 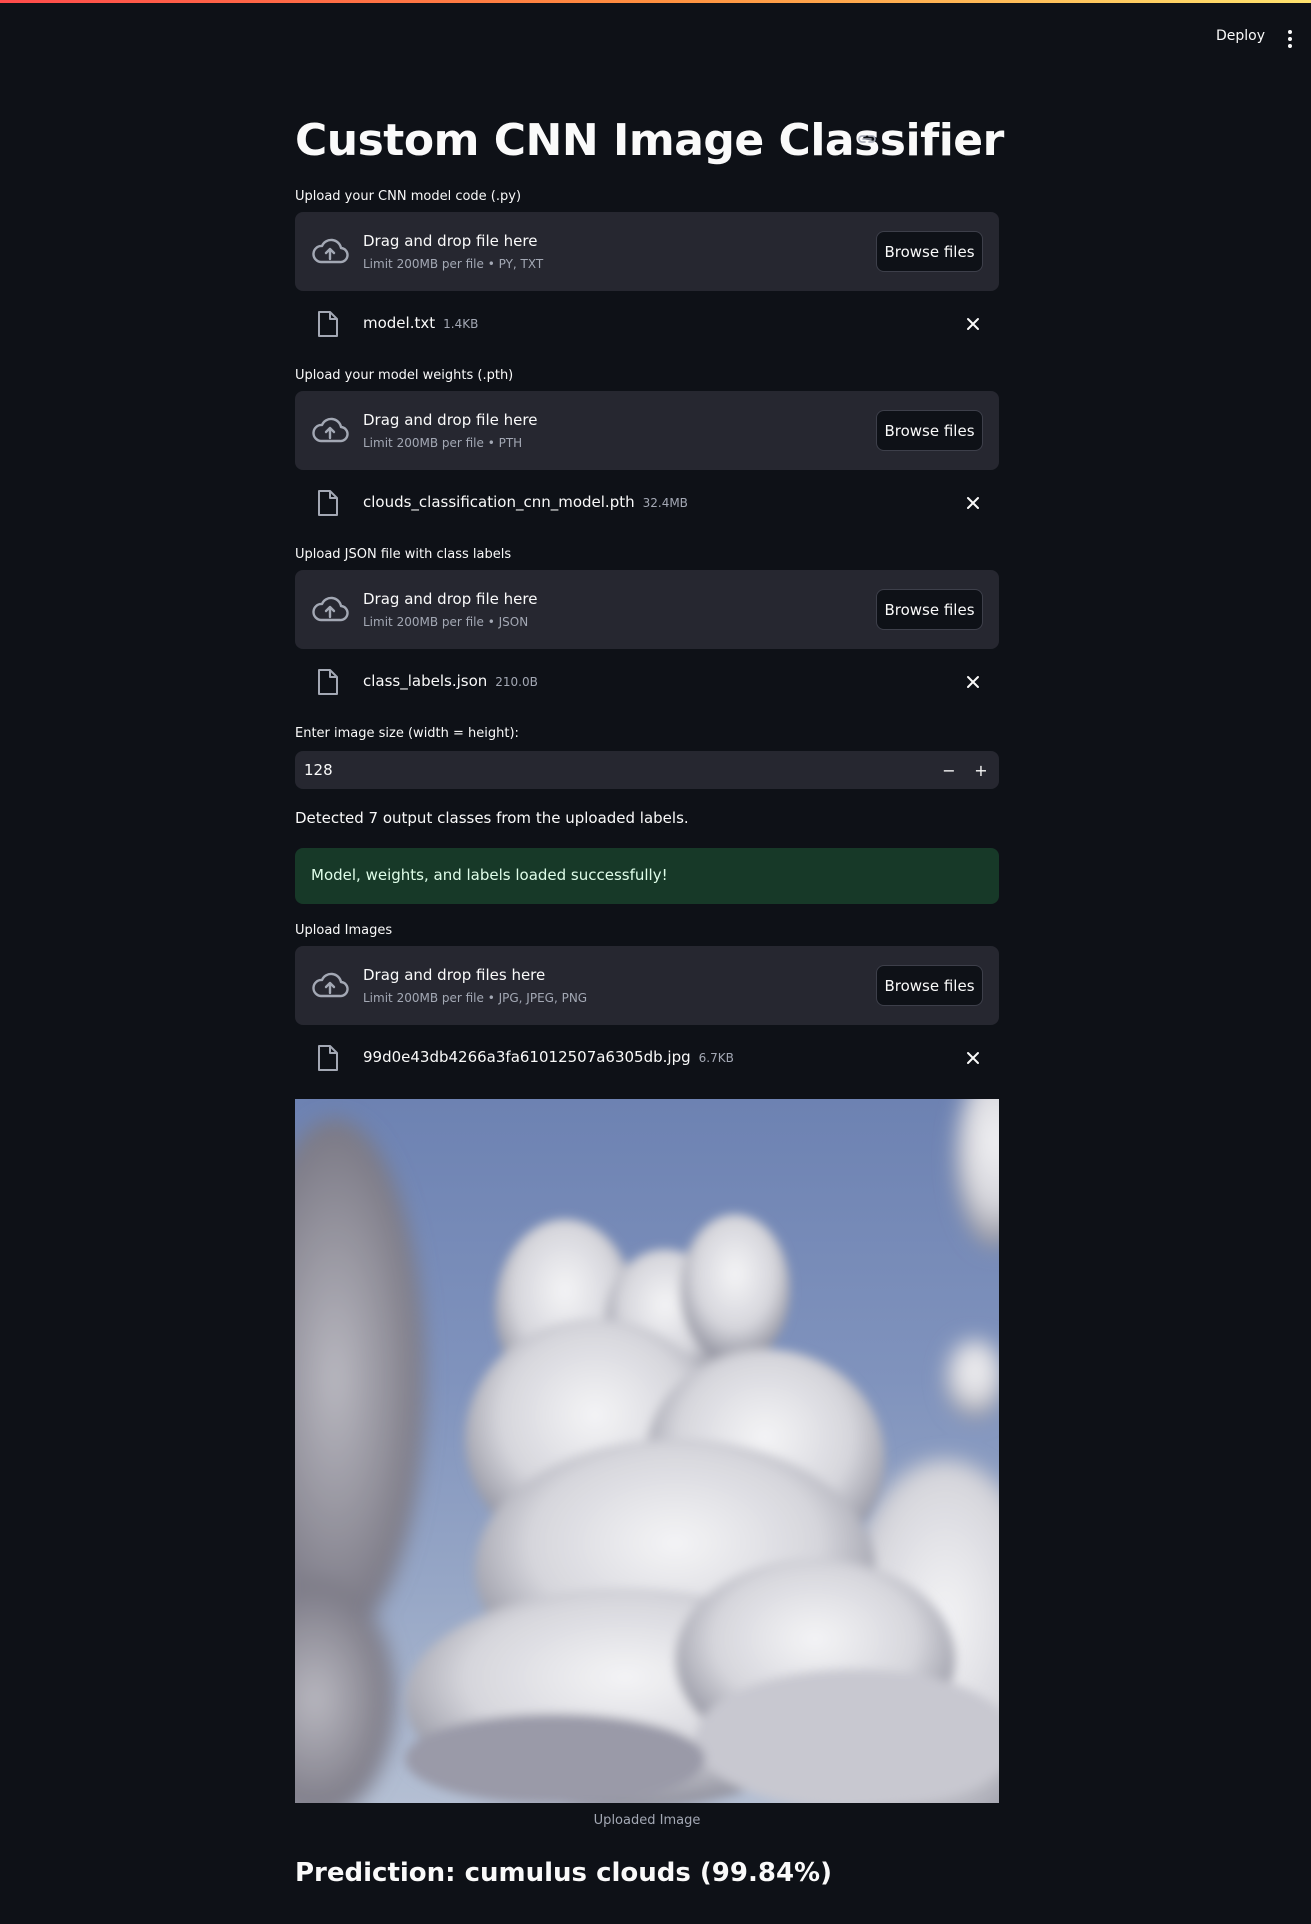 I want to click on page-title: Custom CNN Image Classifier, so click(x=649, y=140).